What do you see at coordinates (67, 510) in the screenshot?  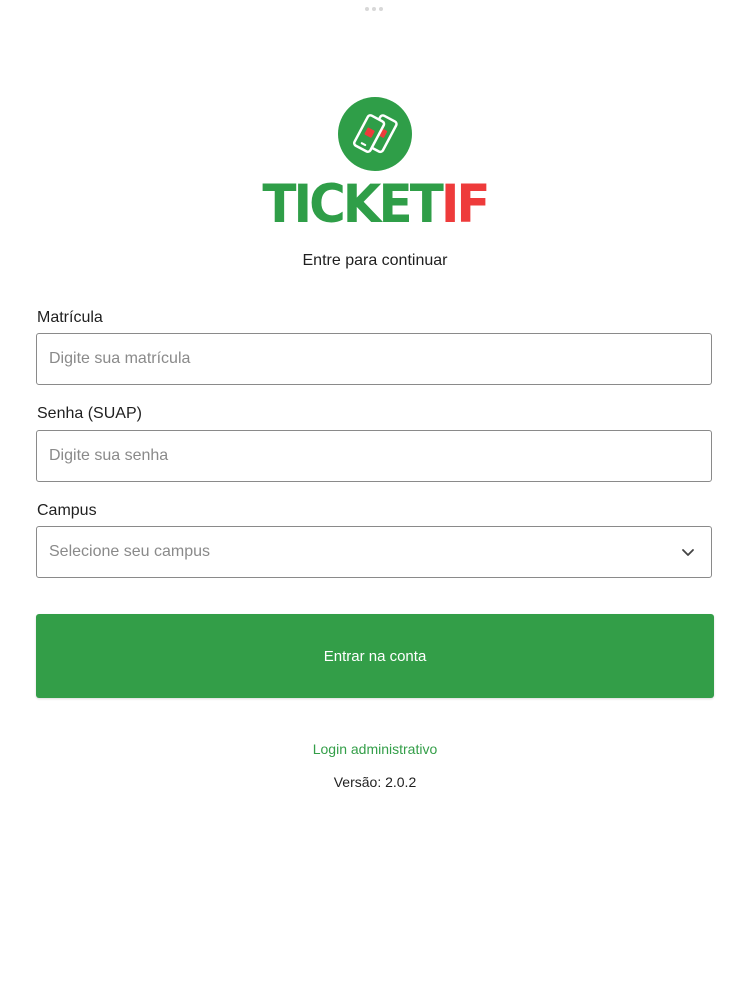 I see `campus-label: Campus` at bounding box center [67, 510].